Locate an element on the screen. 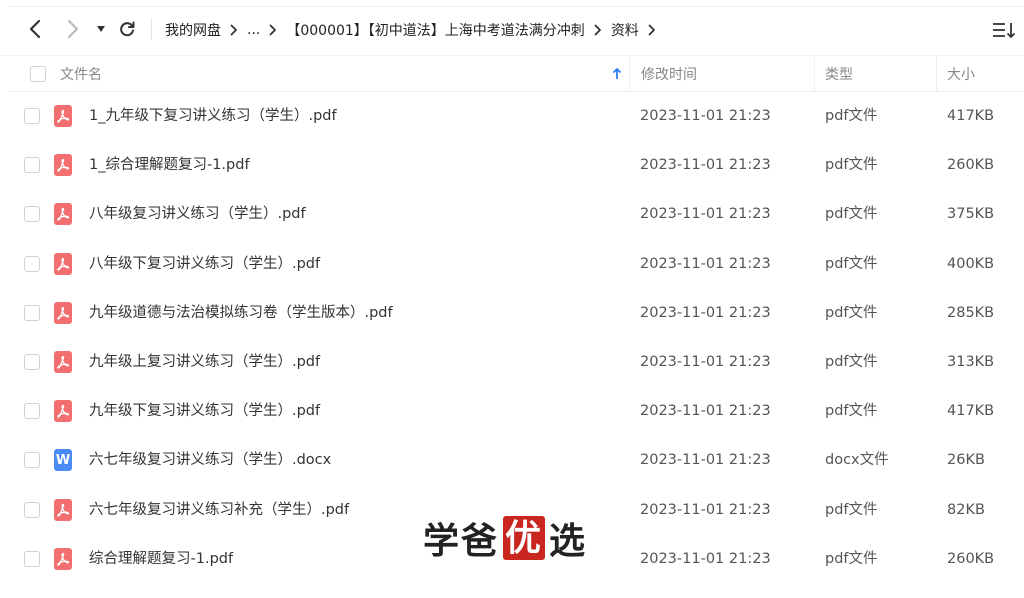  column-header-size-label: 大小 is located at coordinates (961, 75).